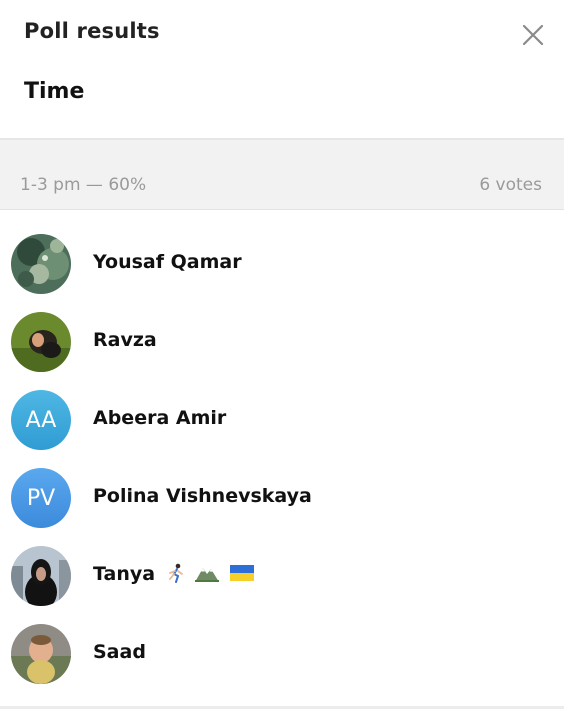 This screenshot has height=709, width=564. I want to click on voter-row: Ravza, so click(282, 341).